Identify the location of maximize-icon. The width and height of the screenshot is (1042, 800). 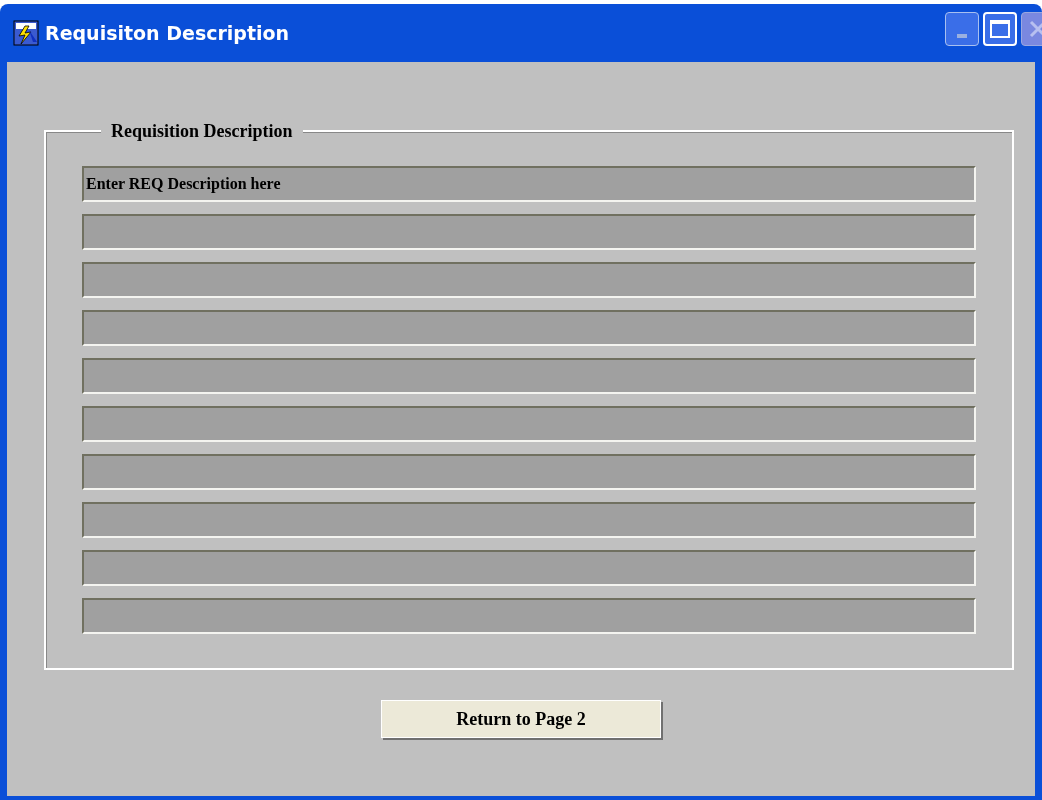
(1000, 29).